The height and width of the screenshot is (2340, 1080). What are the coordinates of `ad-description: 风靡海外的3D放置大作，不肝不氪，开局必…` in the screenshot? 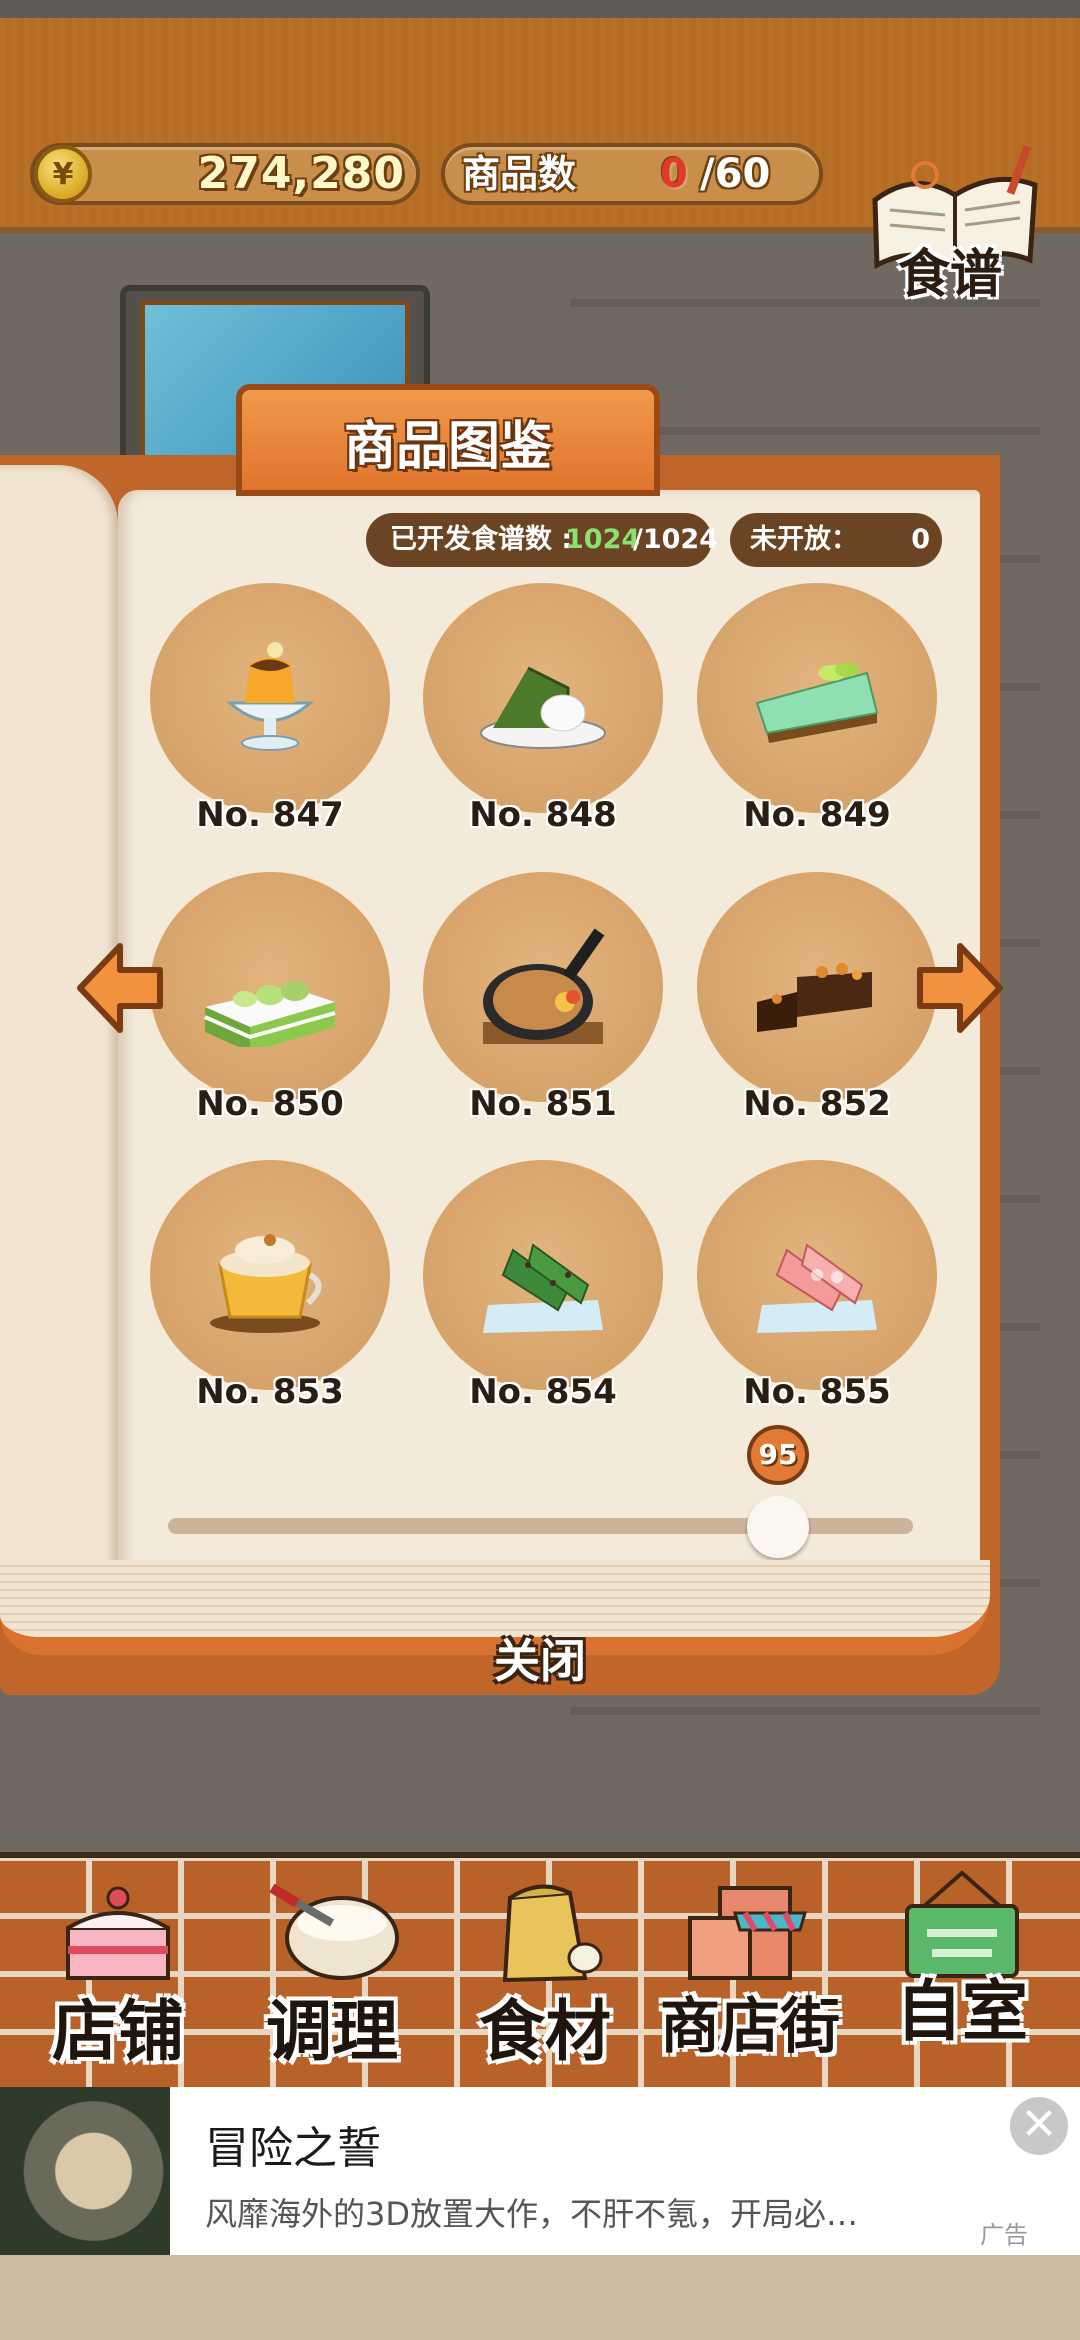 It's located at (565, 2212).